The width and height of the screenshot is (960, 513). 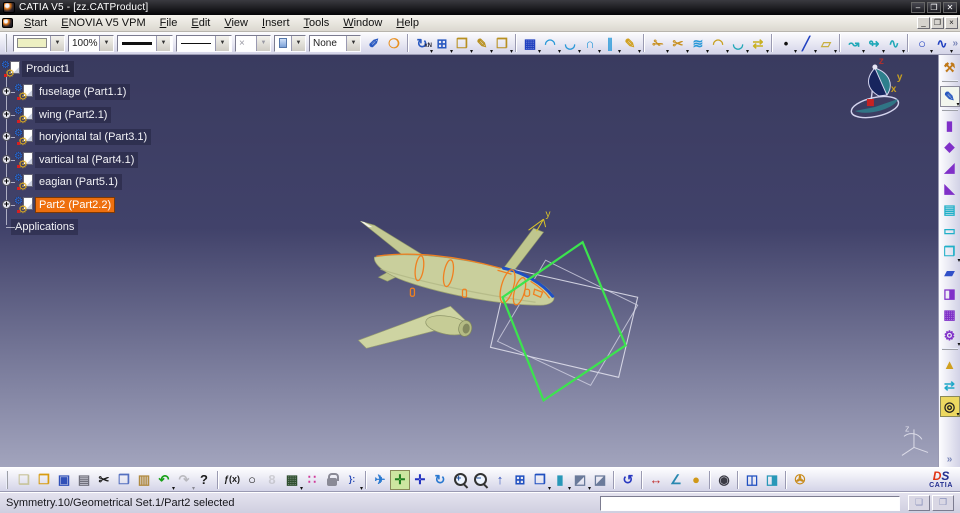 I want to click on render-style-combo: None ▼, so click(x=335, y=43).